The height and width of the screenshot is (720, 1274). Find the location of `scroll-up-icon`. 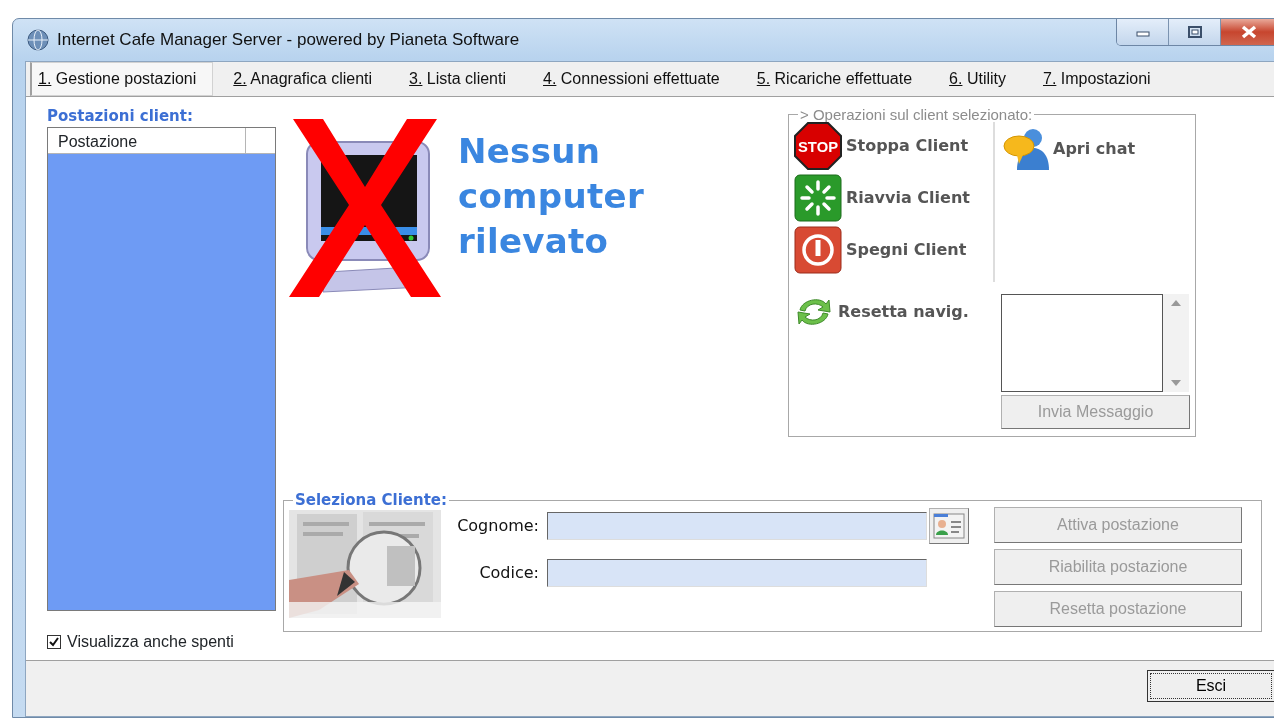

scroll-up-icon is located at coordinates (1176, 303).